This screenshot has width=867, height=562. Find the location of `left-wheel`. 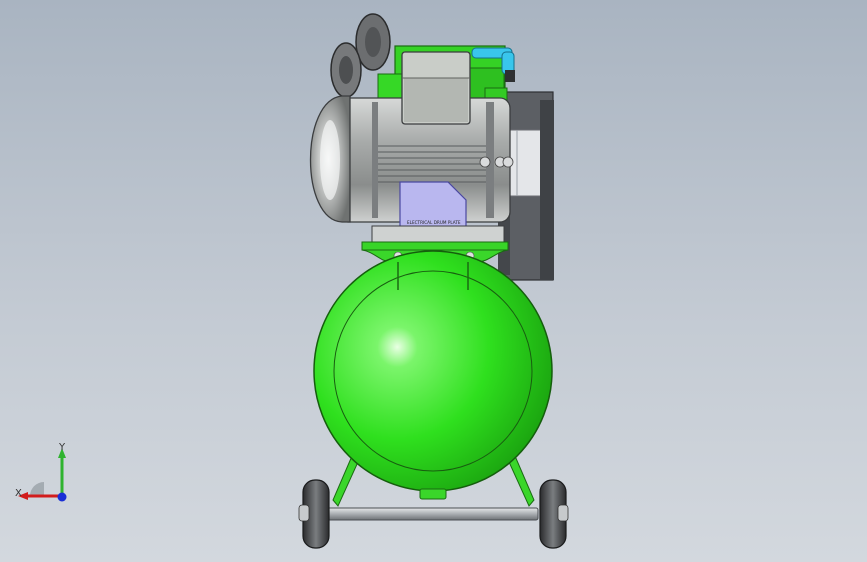

left-wheel is located at coordinates (314, 514).